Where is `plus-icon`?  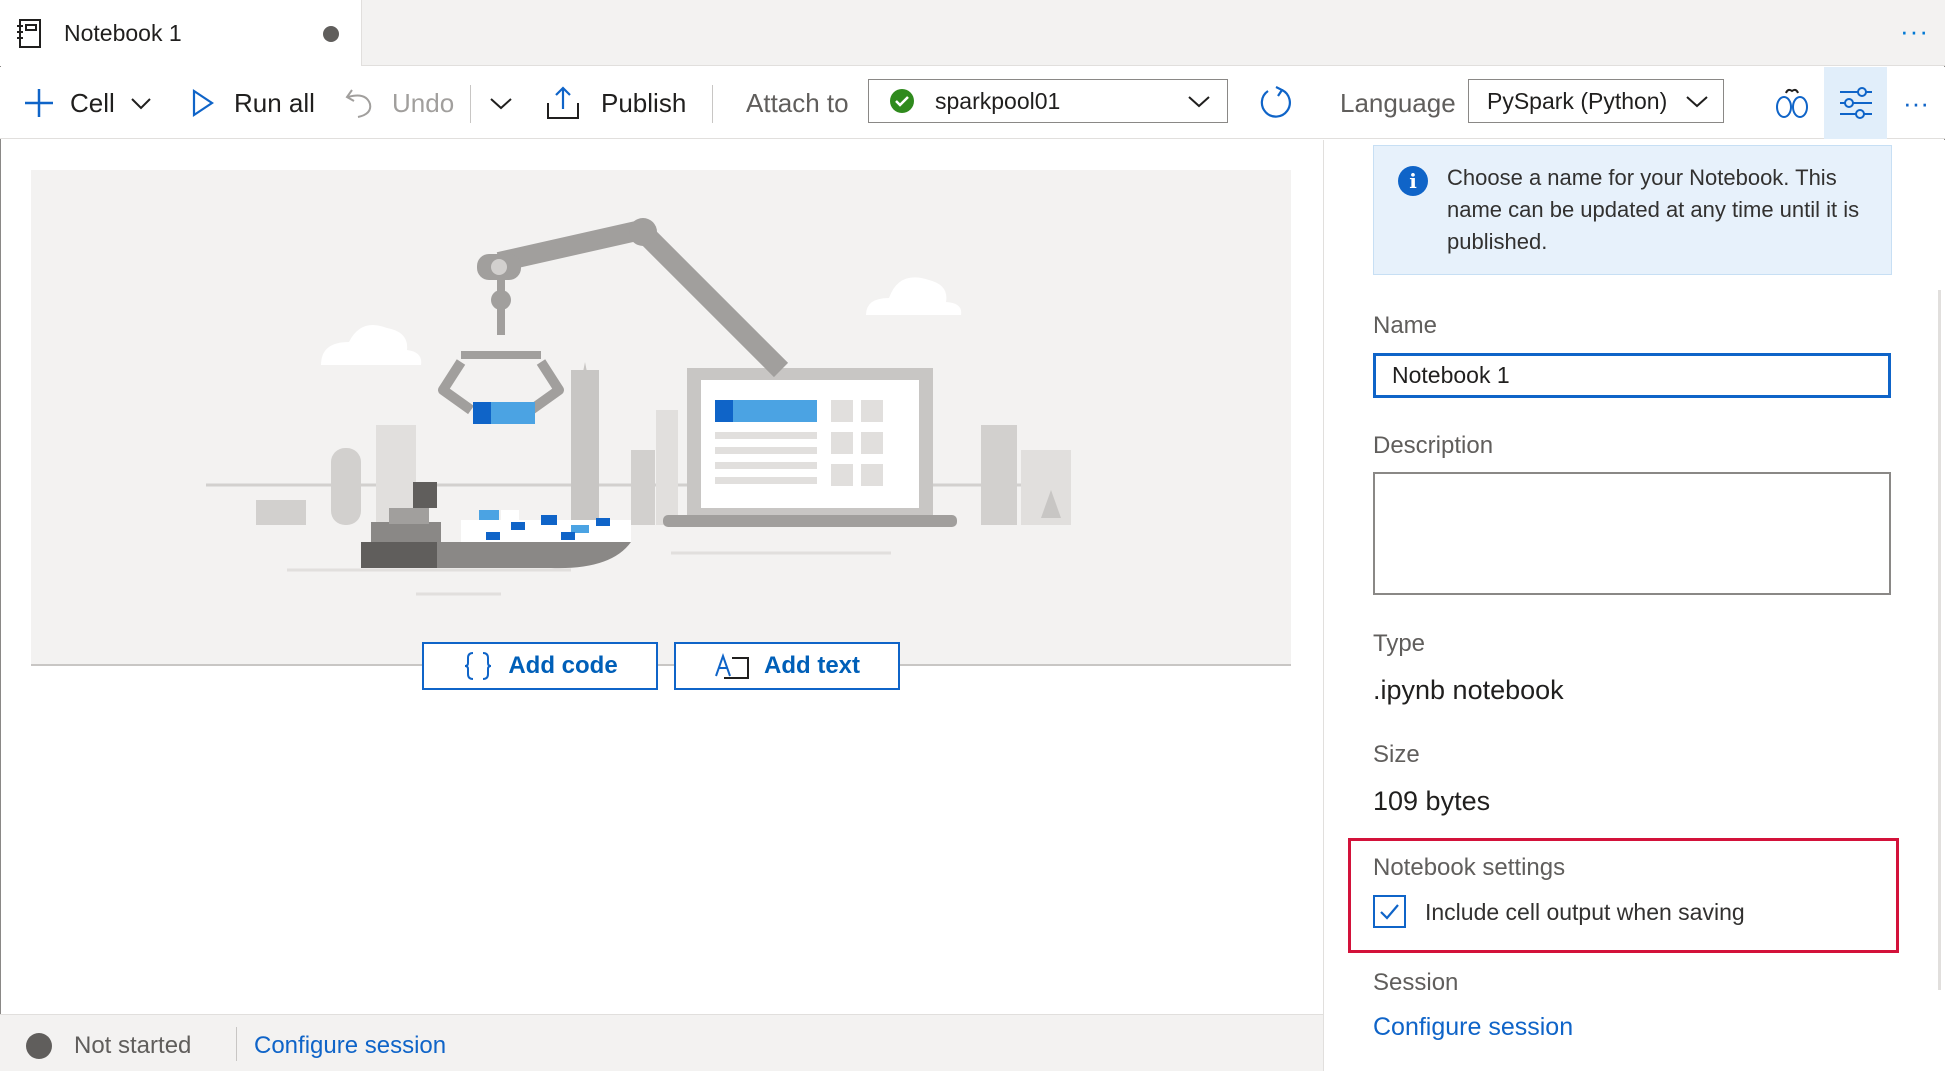 plus-icon is located at coordinates (39, 103).